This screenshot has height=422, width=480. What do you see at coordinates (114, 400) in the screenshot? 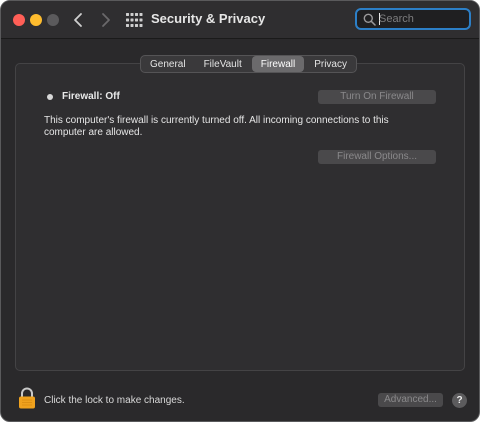
I see `lock-hint-text: Click the lock to make changes.` at bounding box center [114, 400].